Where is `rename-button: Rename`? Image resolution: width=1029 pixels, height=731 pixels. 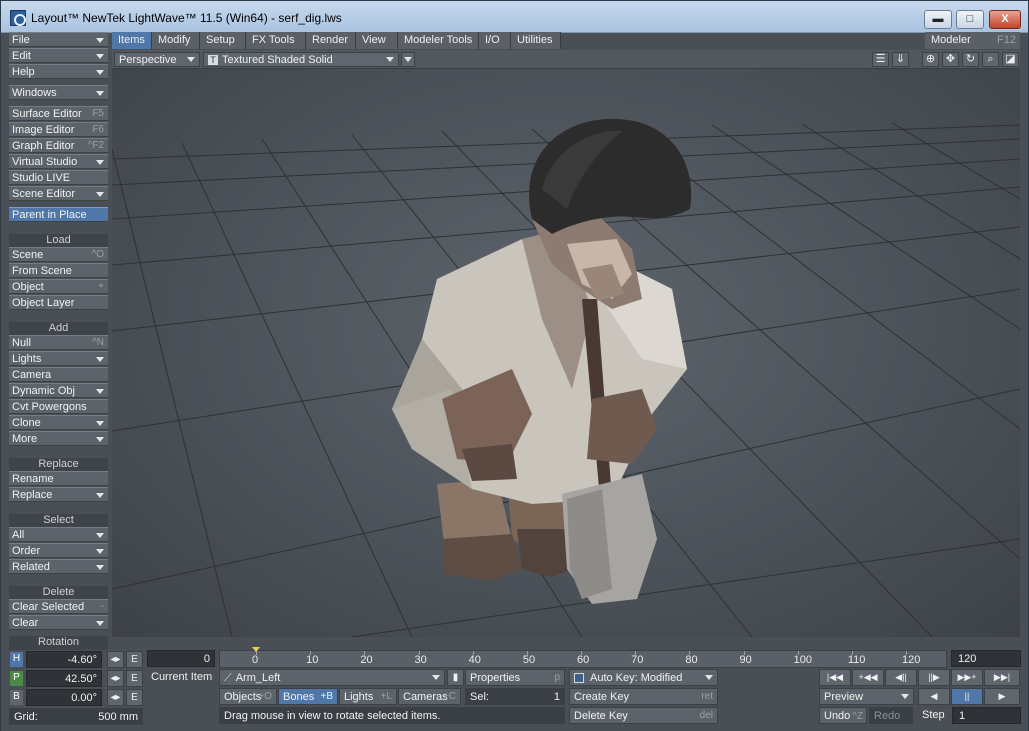 rename-button: Rename is located at coordinates (58, 478).